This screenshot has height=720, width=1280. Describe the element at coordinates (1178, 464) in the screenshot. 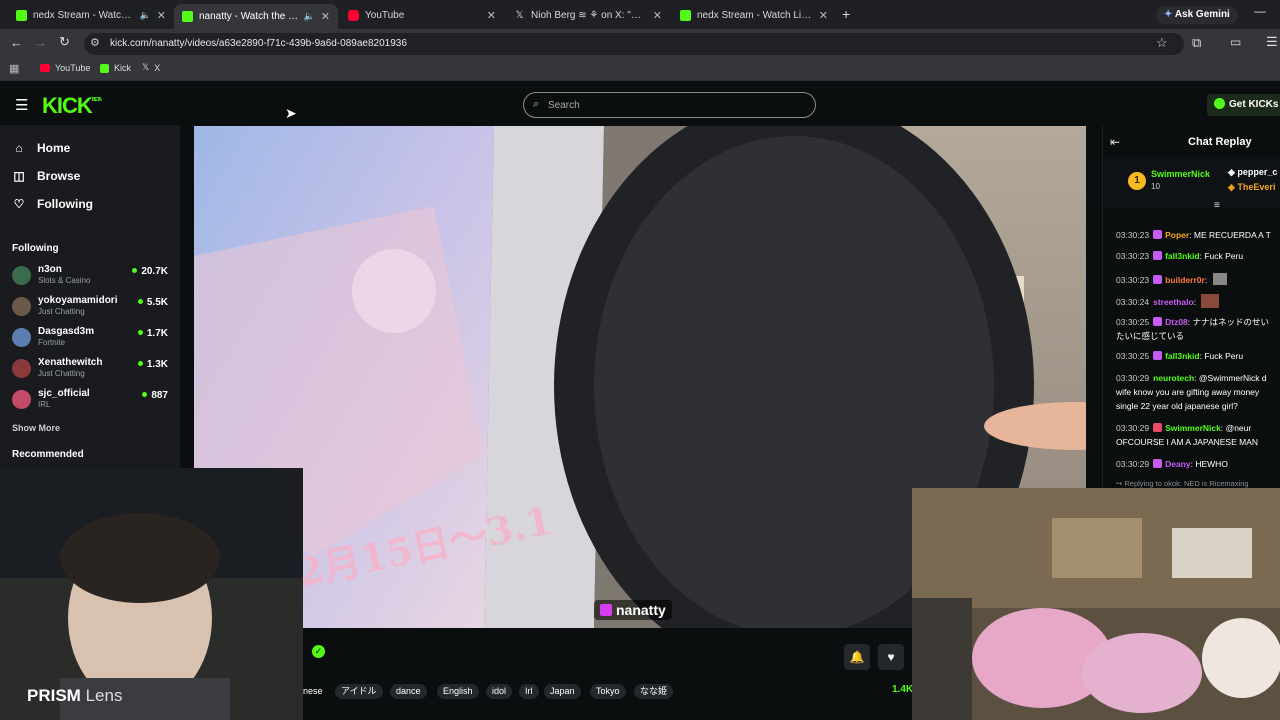

I see `username: Deany` at that location.